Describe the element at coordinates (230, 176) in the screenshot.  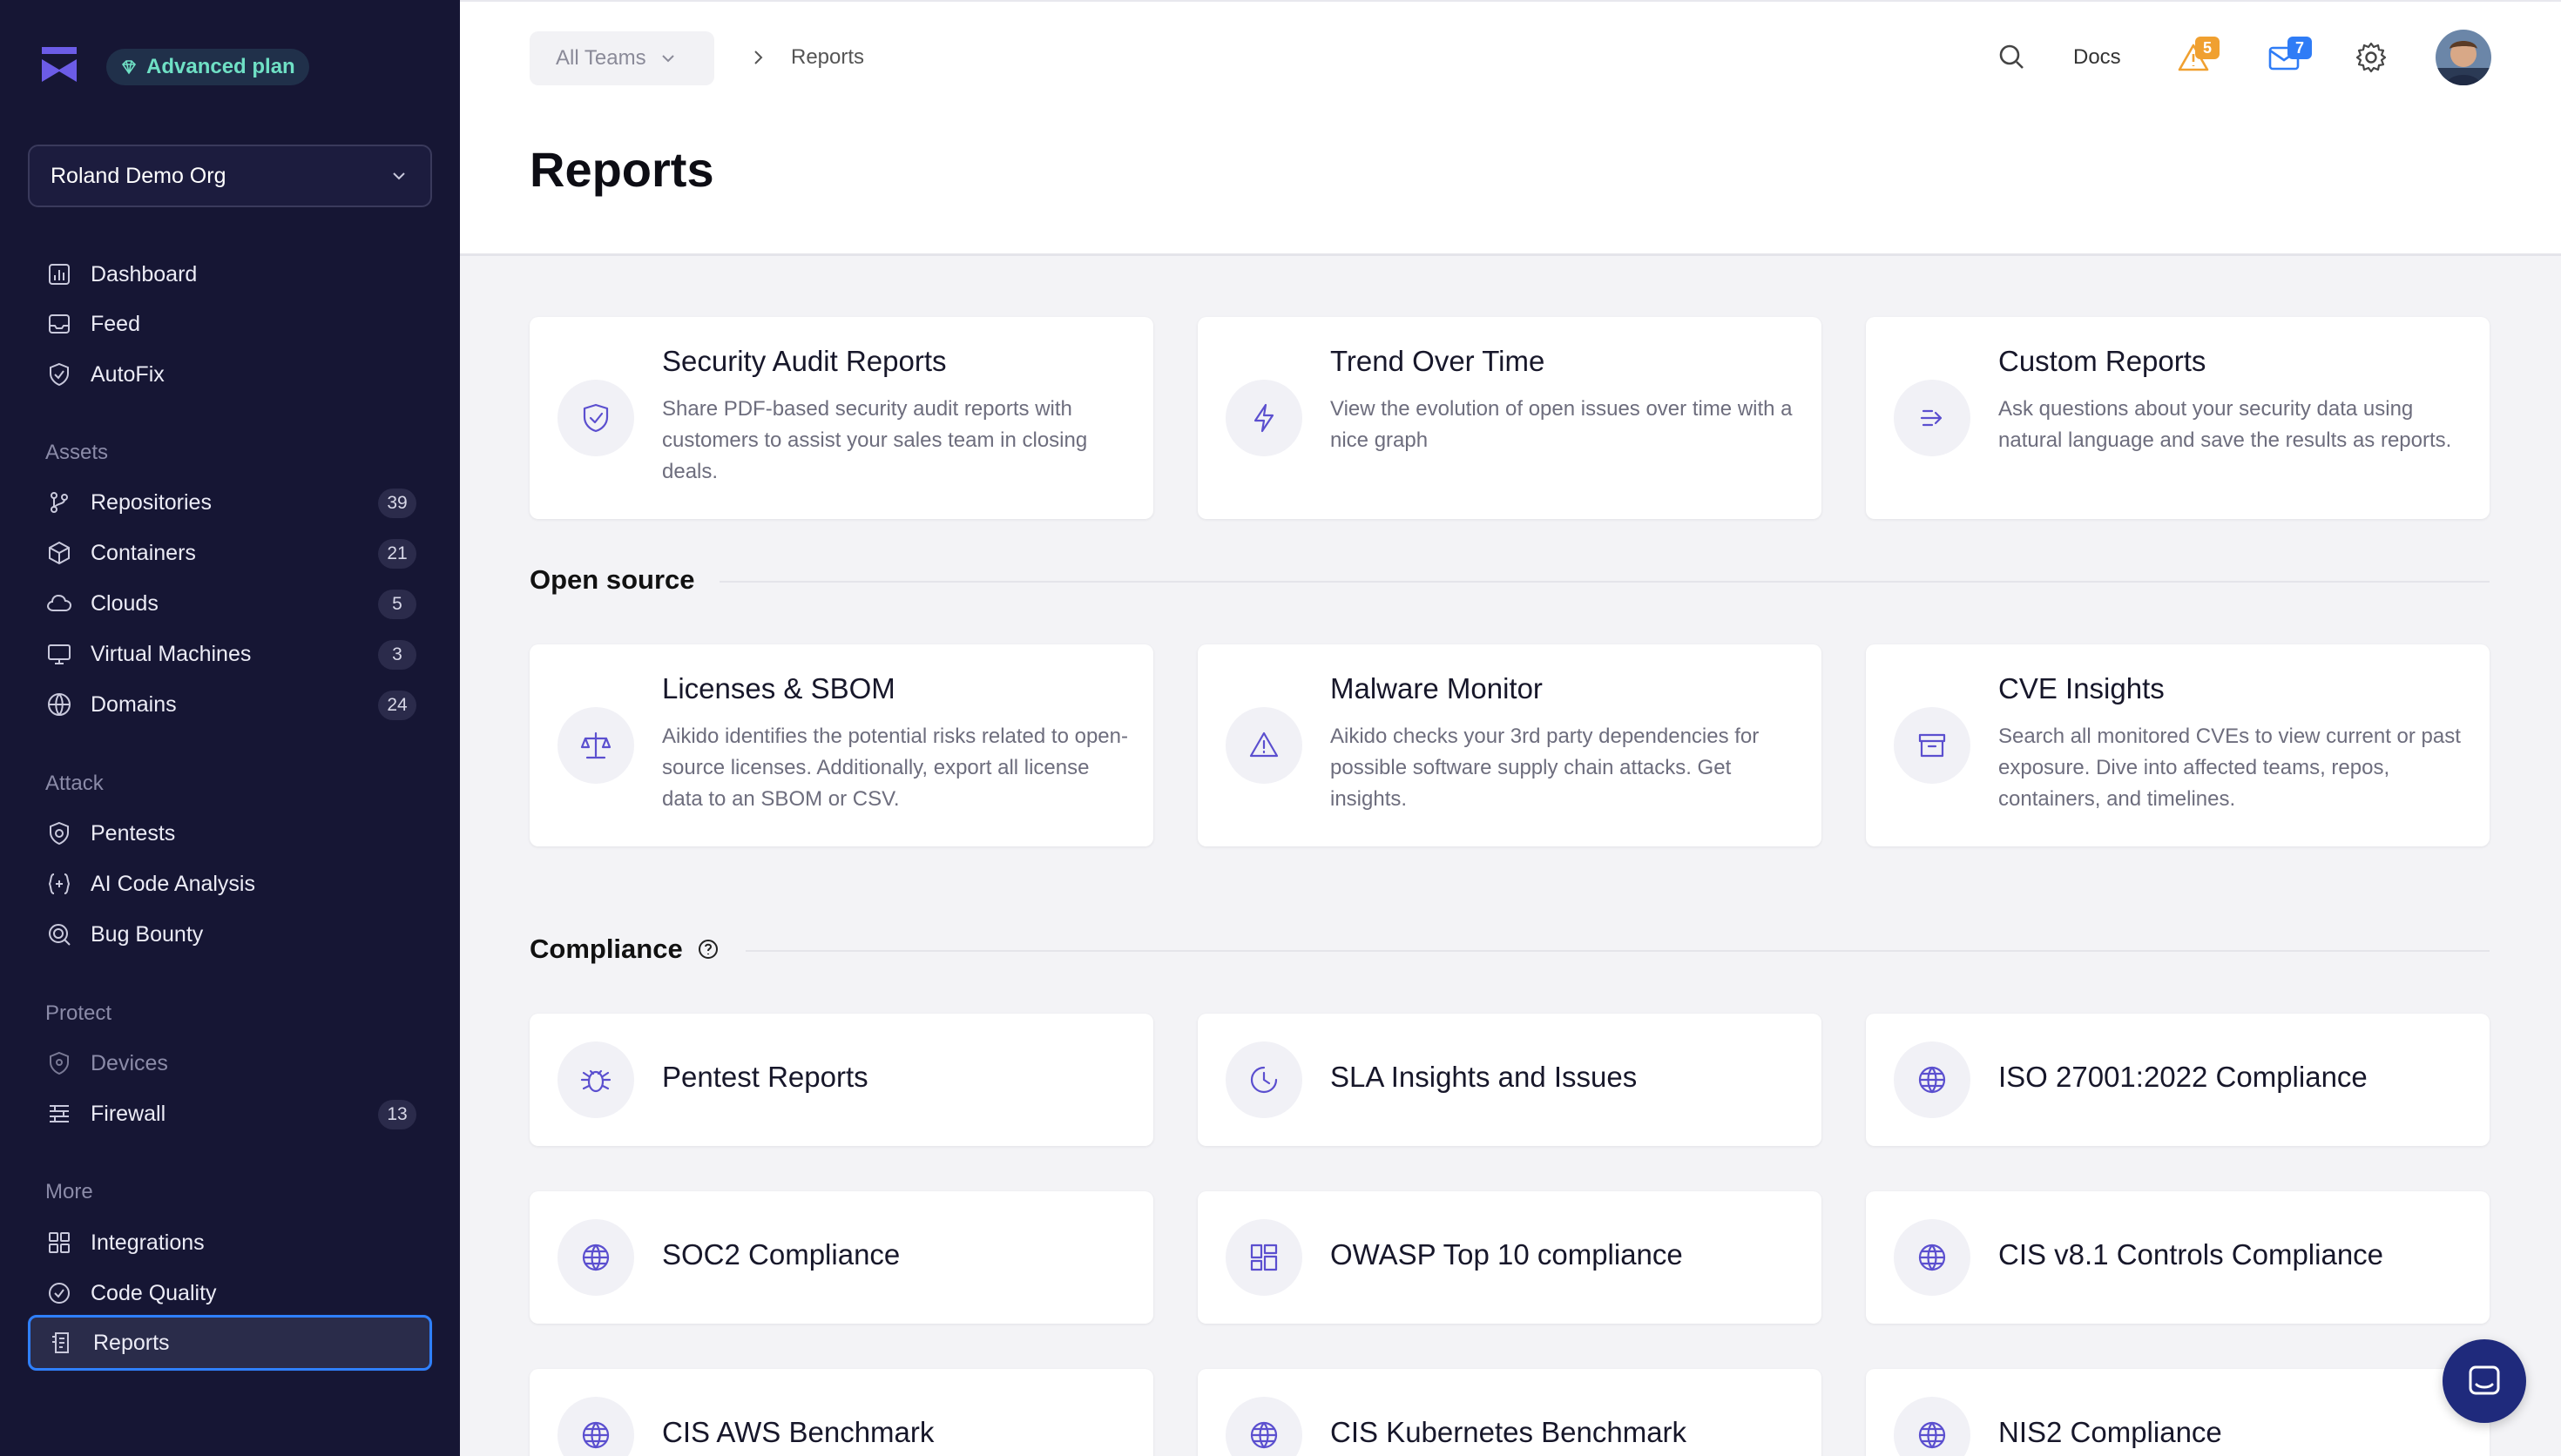
I see `org-select: Roland Demo Org` at that location.